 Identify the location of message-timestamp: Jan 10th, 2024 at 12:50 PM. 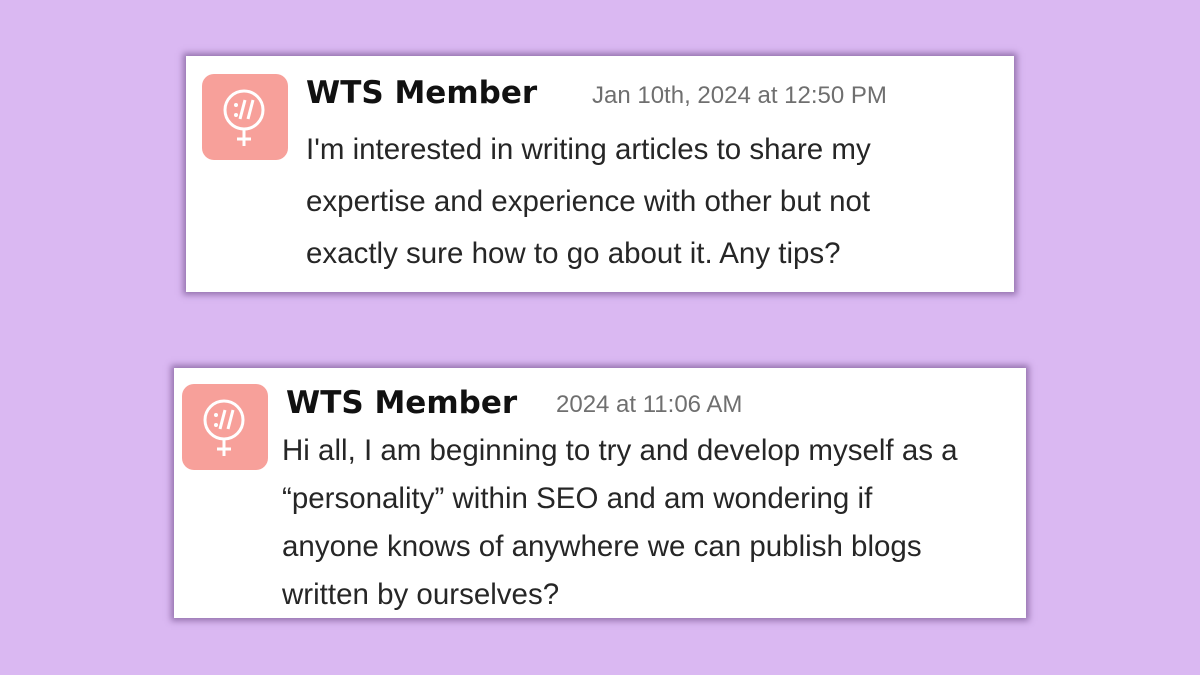
(739, 96).